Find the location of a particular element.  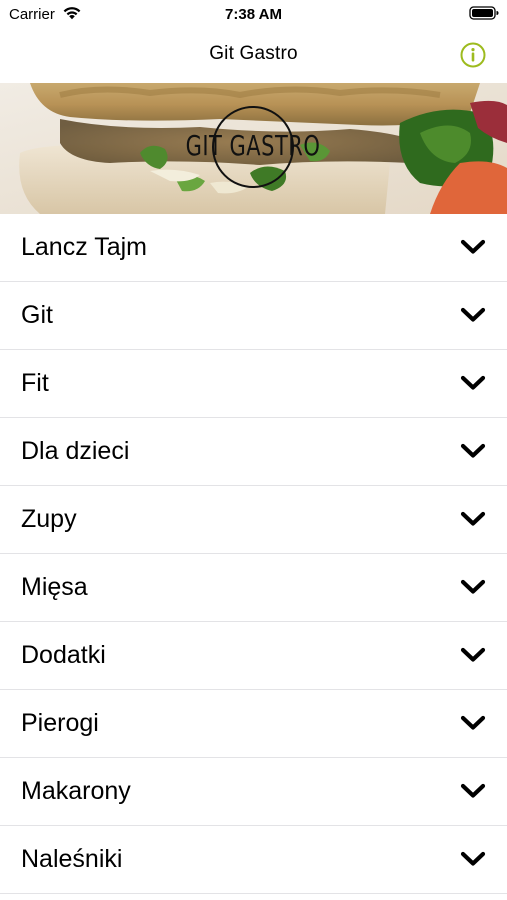

banner-logo-text: GIT GASTRO is located at coordinates (253, 145).